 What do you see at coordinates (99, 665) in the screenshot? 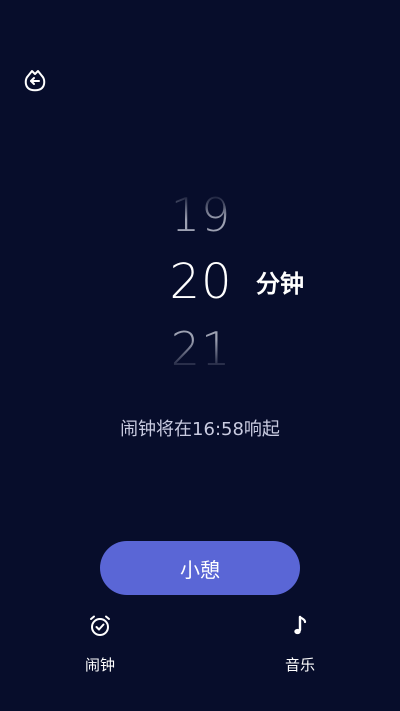
I see `nav-label-alarm: 闹钟` at bounding box center [99, 665].